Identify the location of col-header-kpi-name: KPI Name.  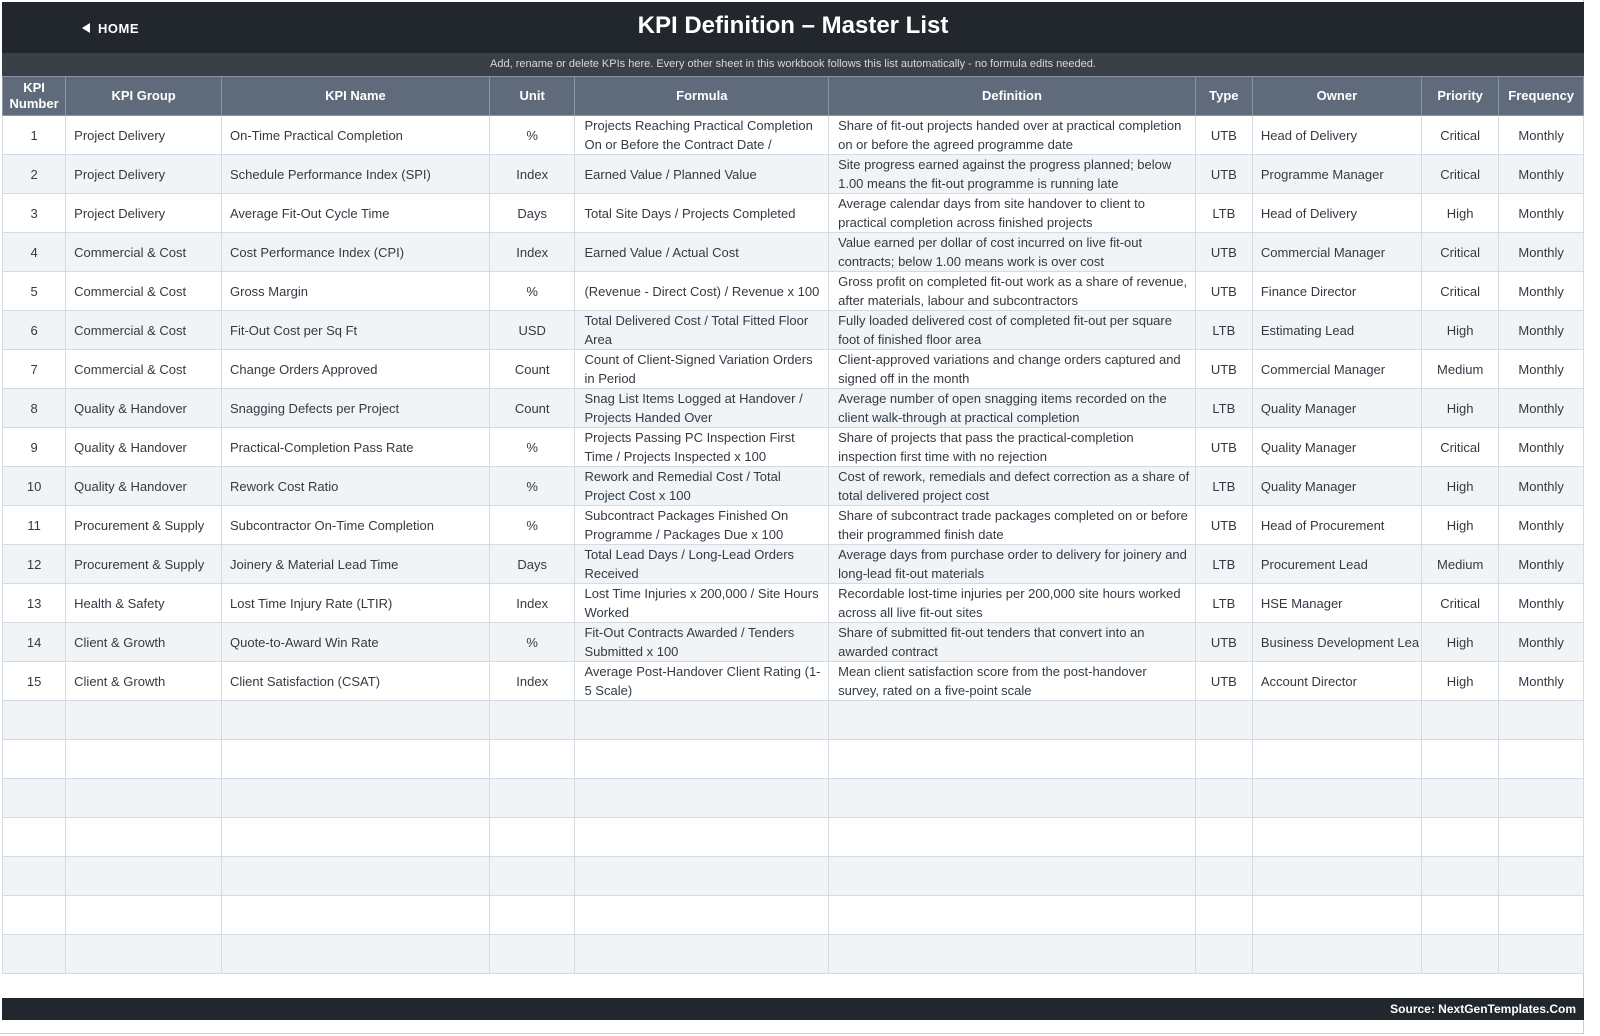
(355, 96).